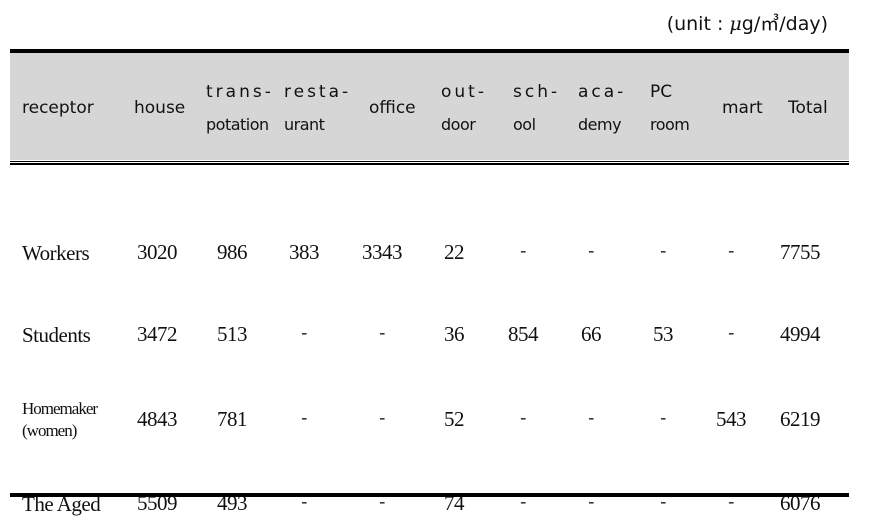  What do you see at coordinates (392, 108) in the screenshot?
I see `header-office: office` at bounding box center [392, 108].